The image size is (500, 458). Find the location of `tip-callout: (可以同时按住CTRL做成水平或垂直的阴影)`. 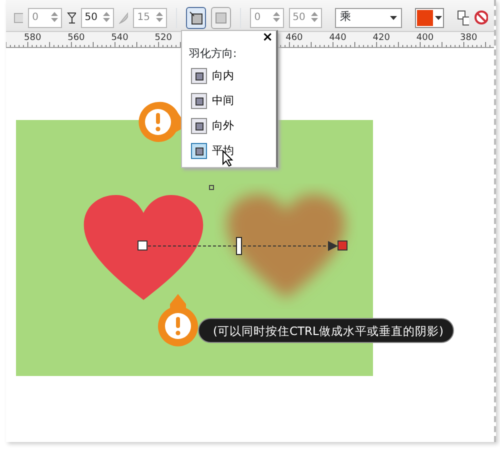

tip-callout: (可以同时按住CTRL做成水平或垂直的阴影) is located at coordinates (326, 330).